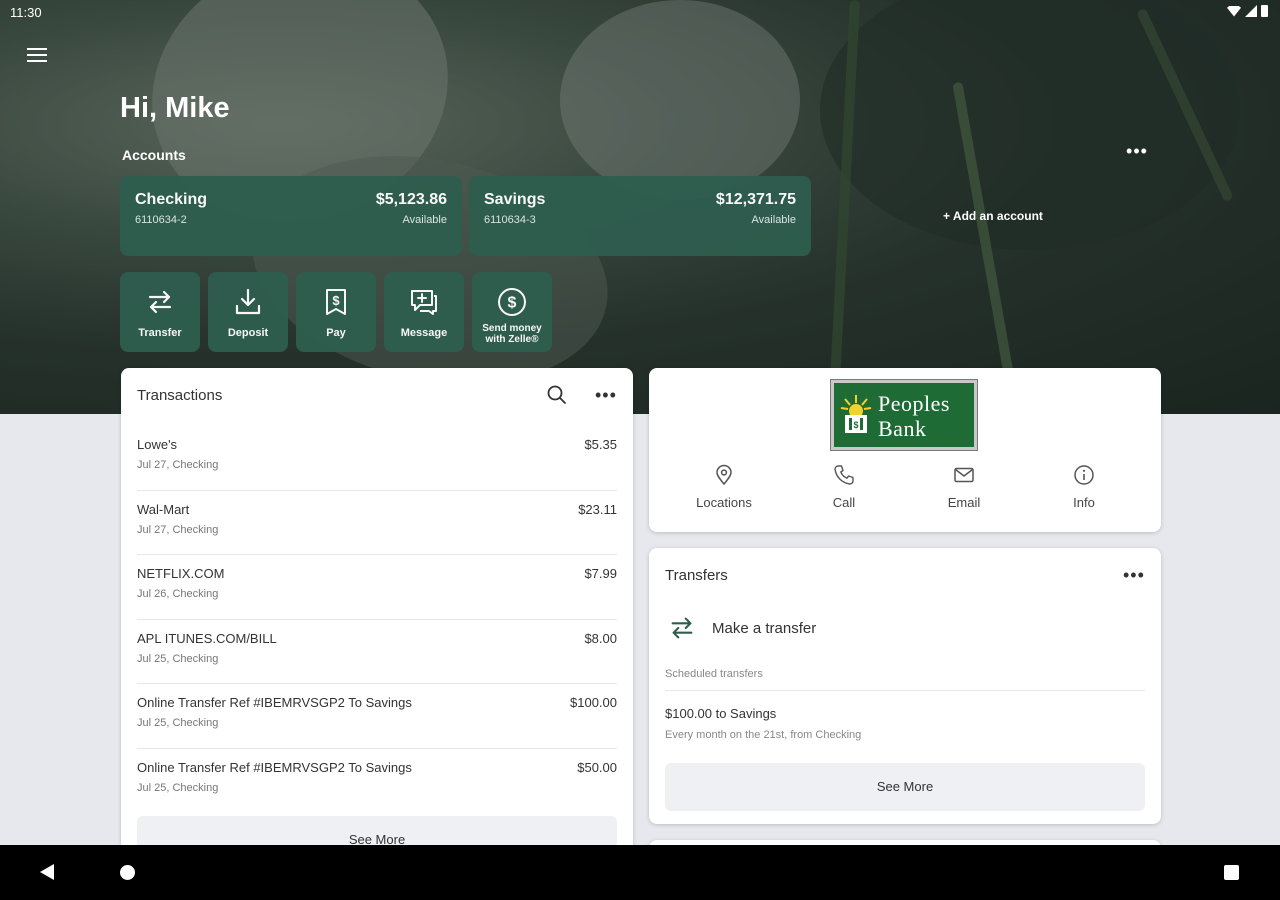 This screenshot has height=900, width=1280. Describe the element at coordinates (964, 487) in the screenshot. I see `email-button: Email` at that location.